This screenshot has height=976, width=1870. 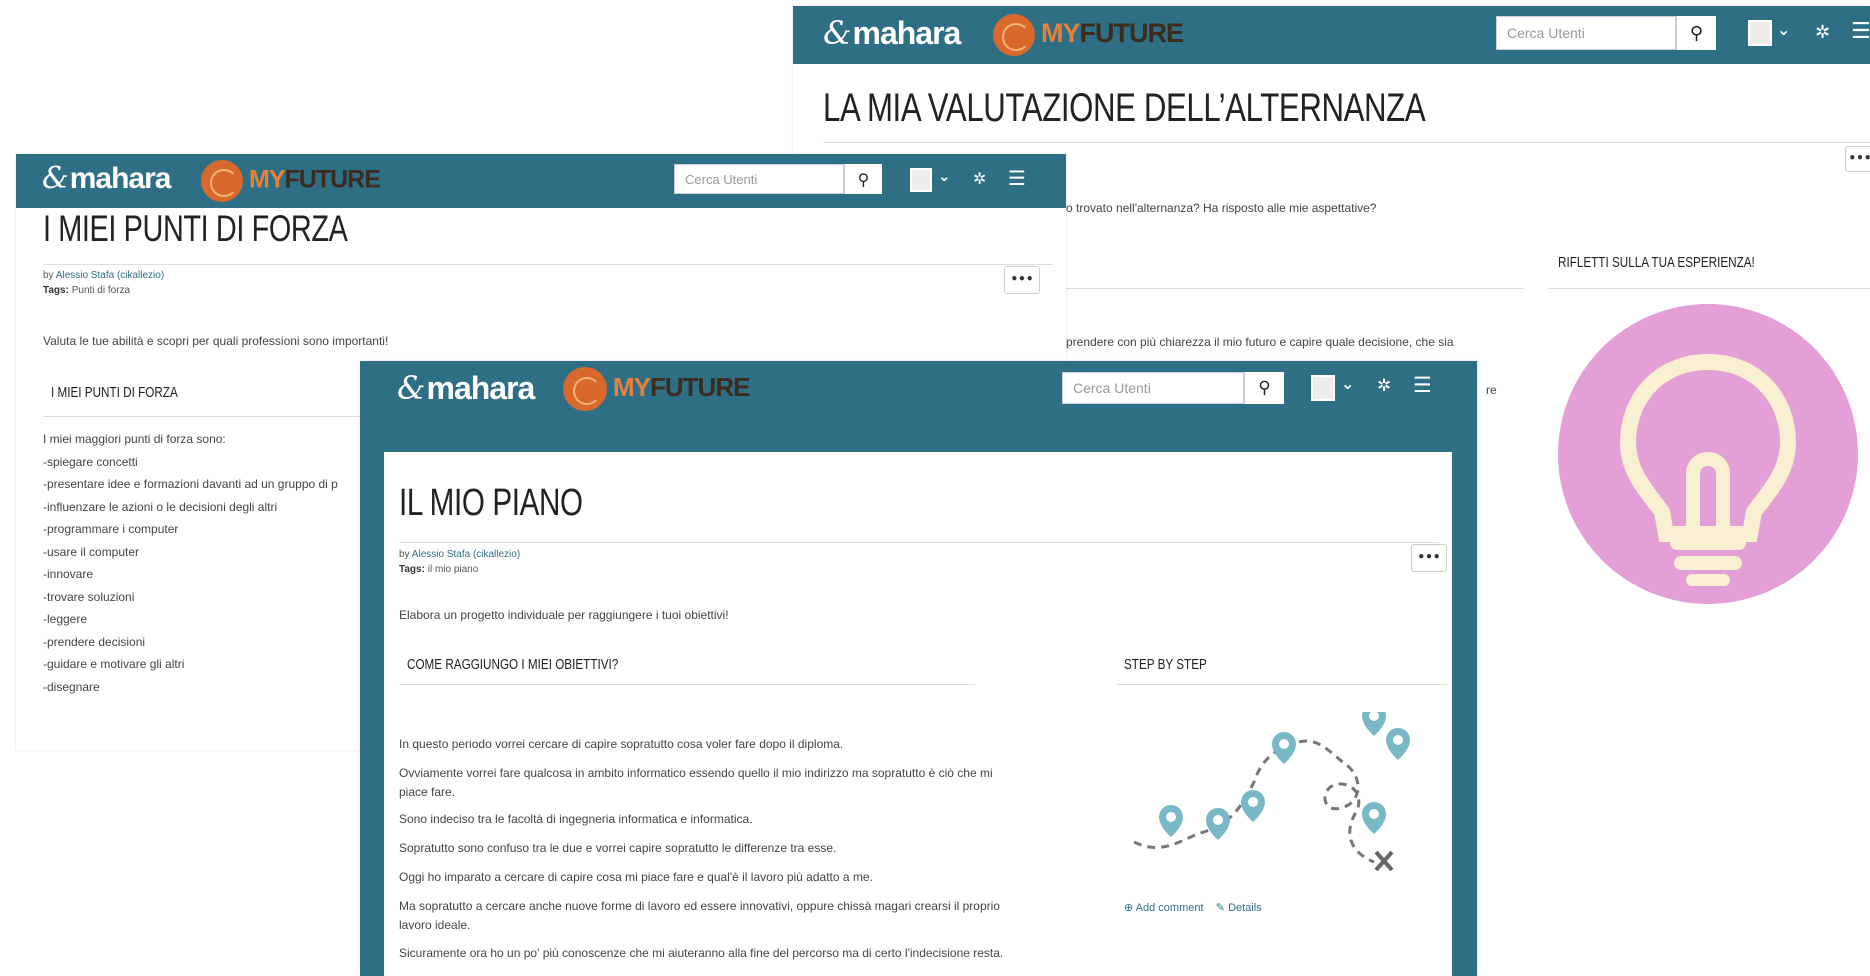 I want to click on list-item: -spiegare concetti, so click(x=90, y=461).